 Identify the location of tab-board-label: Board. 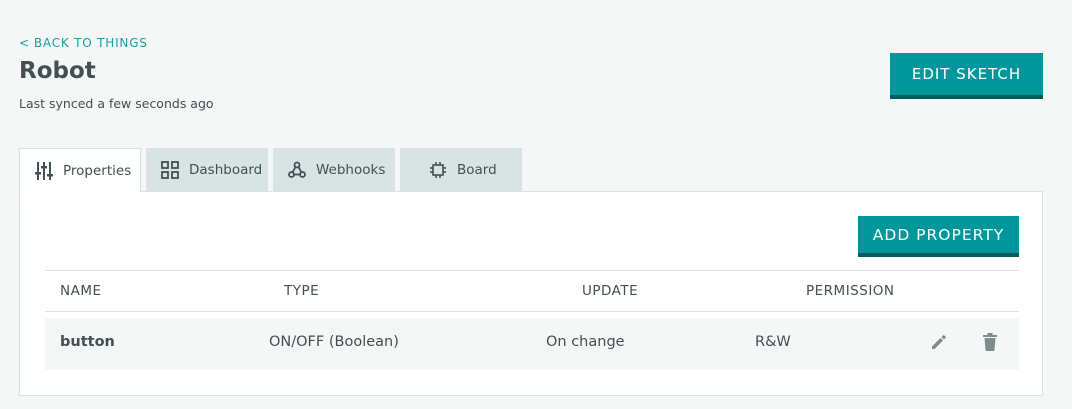
(477, 170).